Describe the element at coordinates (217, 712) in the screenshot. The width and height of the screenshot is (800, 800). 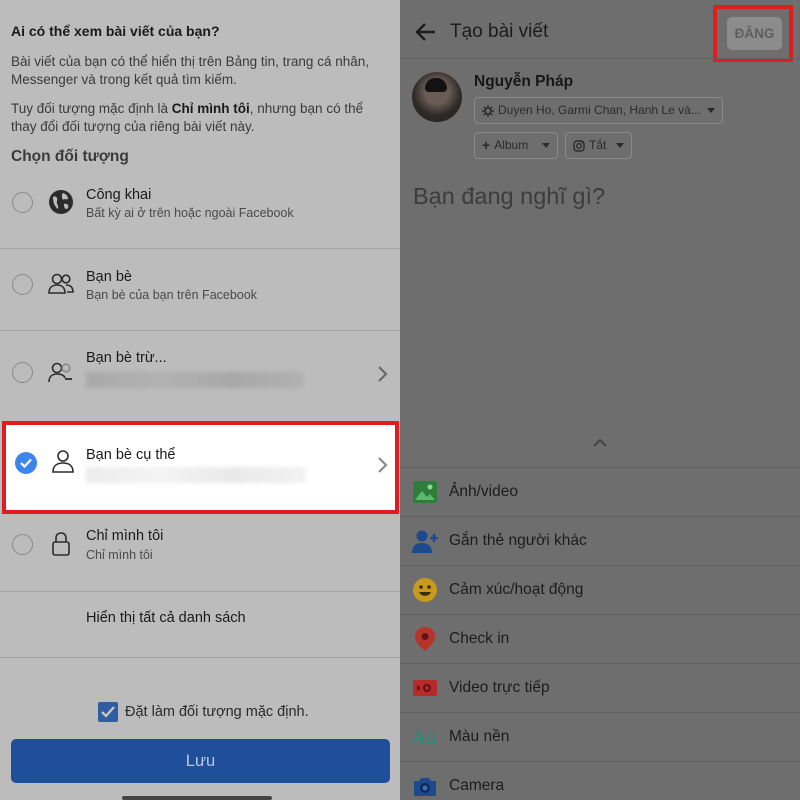
I see `default-audience-label: Đặt làm đối tượng mặc định.` at that location.